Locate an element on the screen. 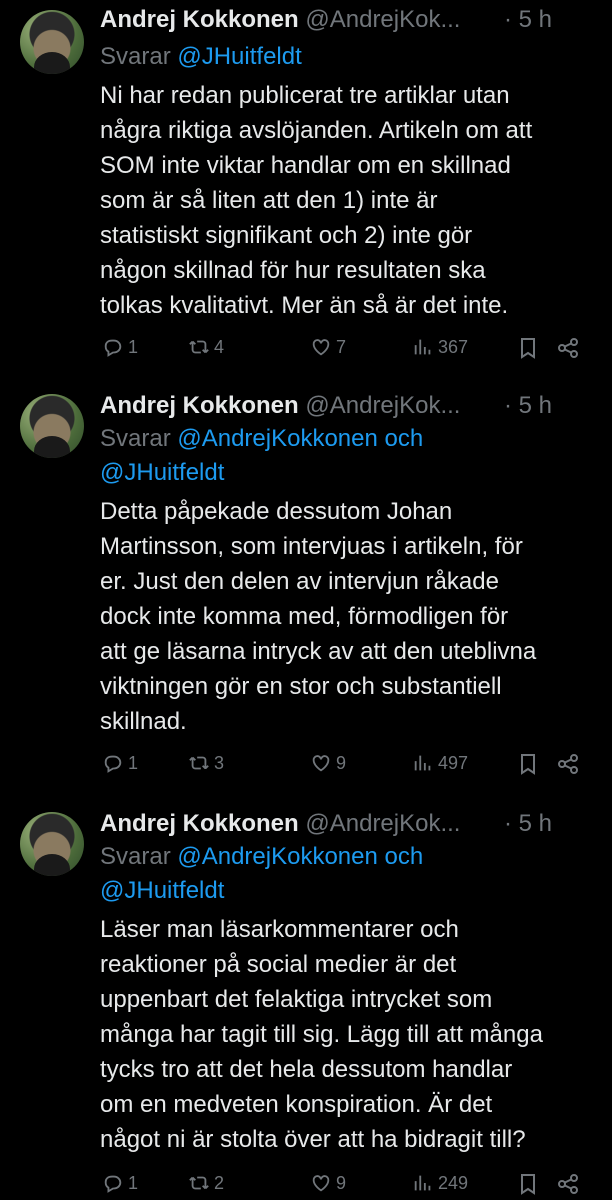 Image resolution: width=612 pixels, height=1200 pixels. retweet-button: 3 is located at coordinates (206, 763).